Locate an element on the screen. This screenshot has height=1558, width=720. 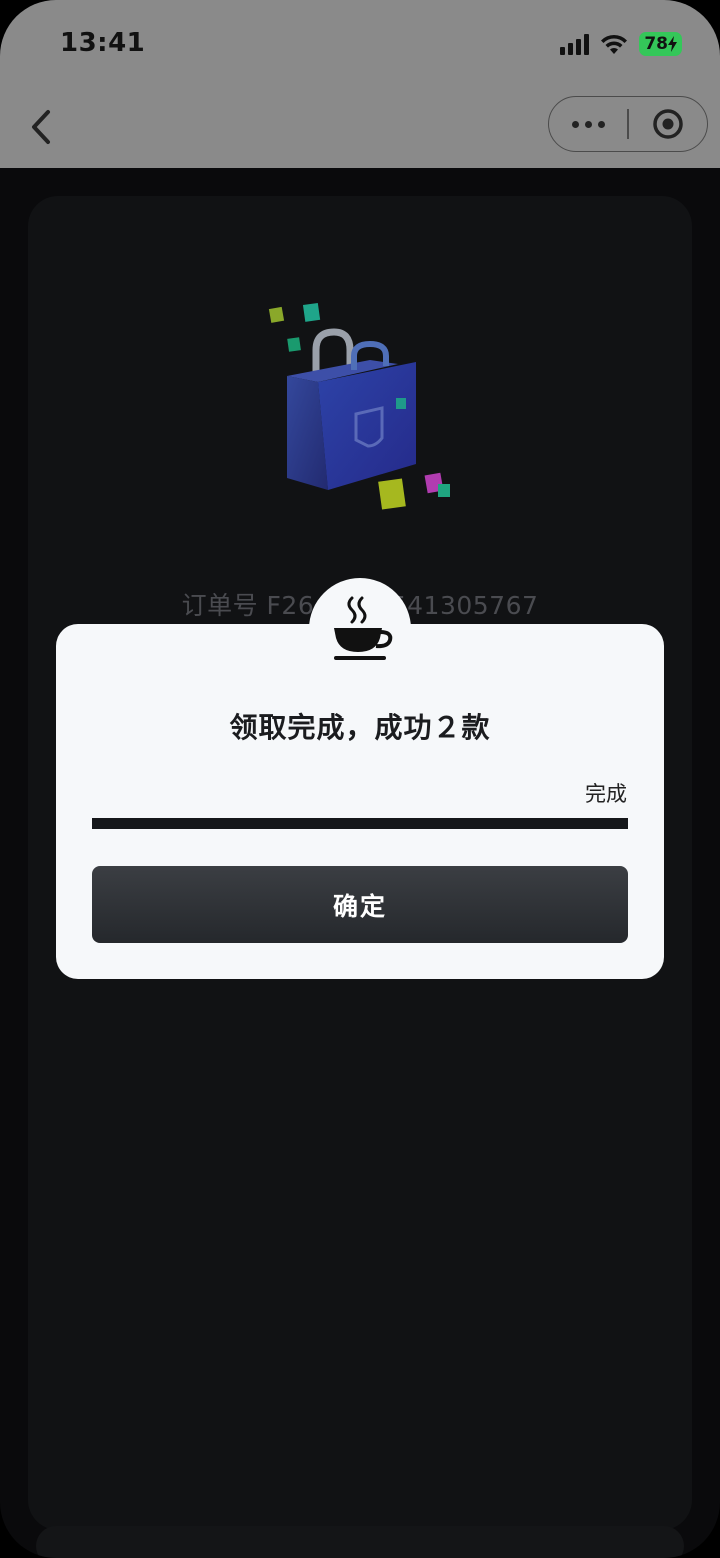
shopping-bag-illustration is located at coordinates (359, 406).